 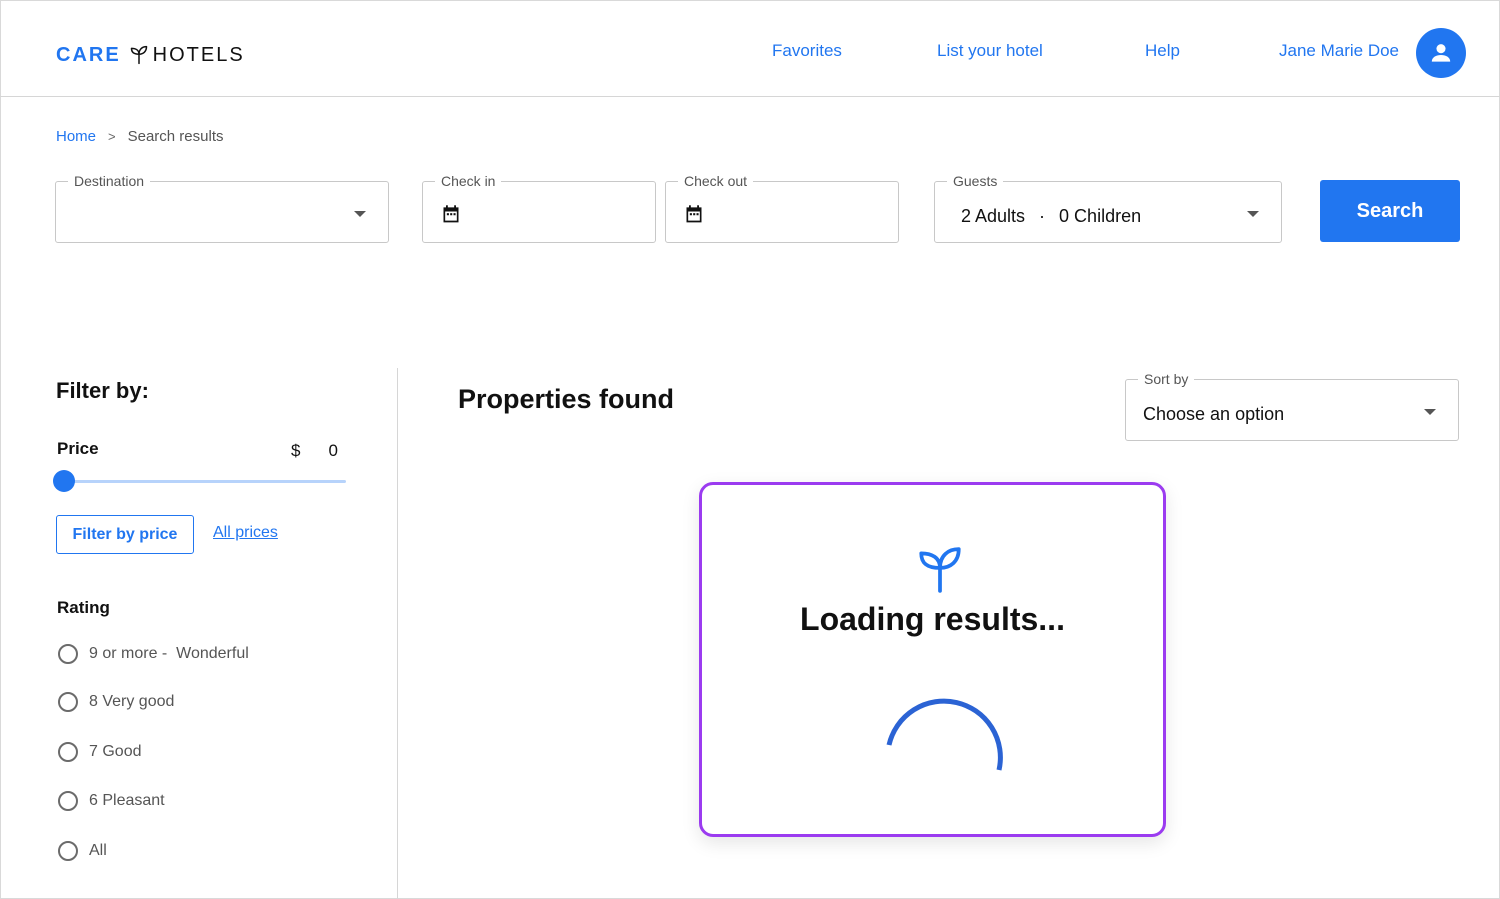 I want to click on logo-care-text: CARE, so click(x=88, y=54).